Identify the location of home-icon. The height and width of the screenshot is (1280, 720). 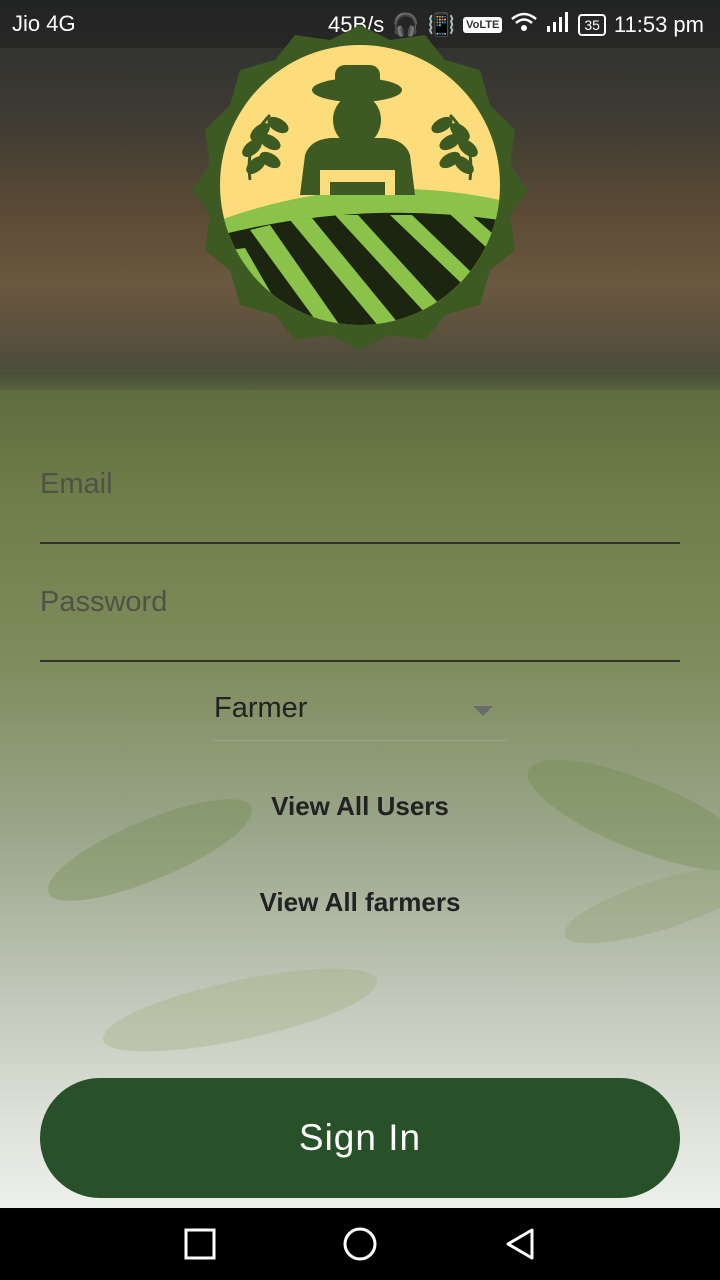
(360, 1244).